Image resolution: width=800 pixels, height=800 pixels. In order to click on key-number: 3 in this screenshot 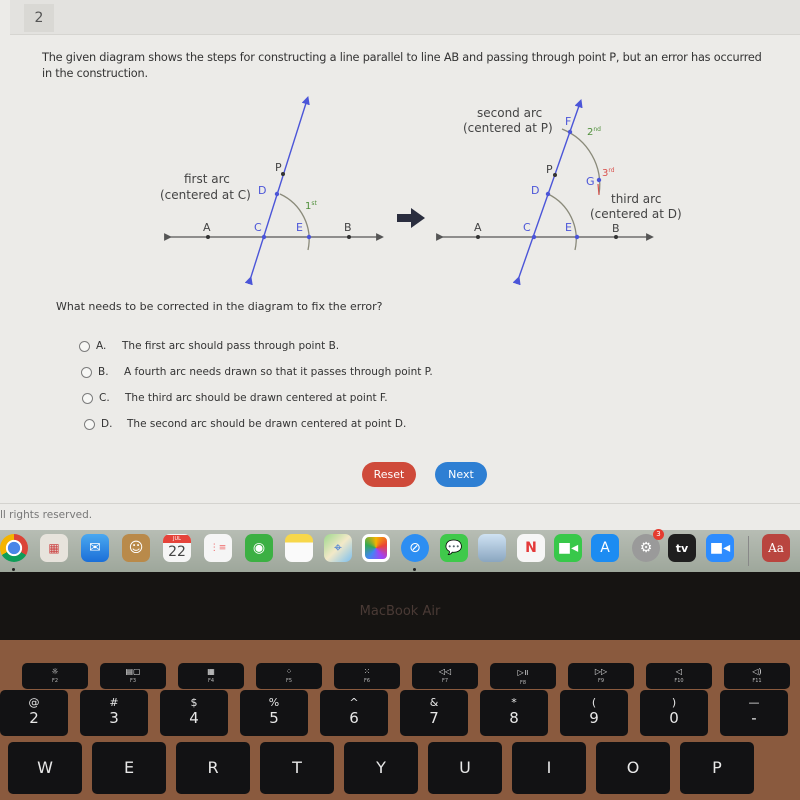, I will do `click(114, 718)`.